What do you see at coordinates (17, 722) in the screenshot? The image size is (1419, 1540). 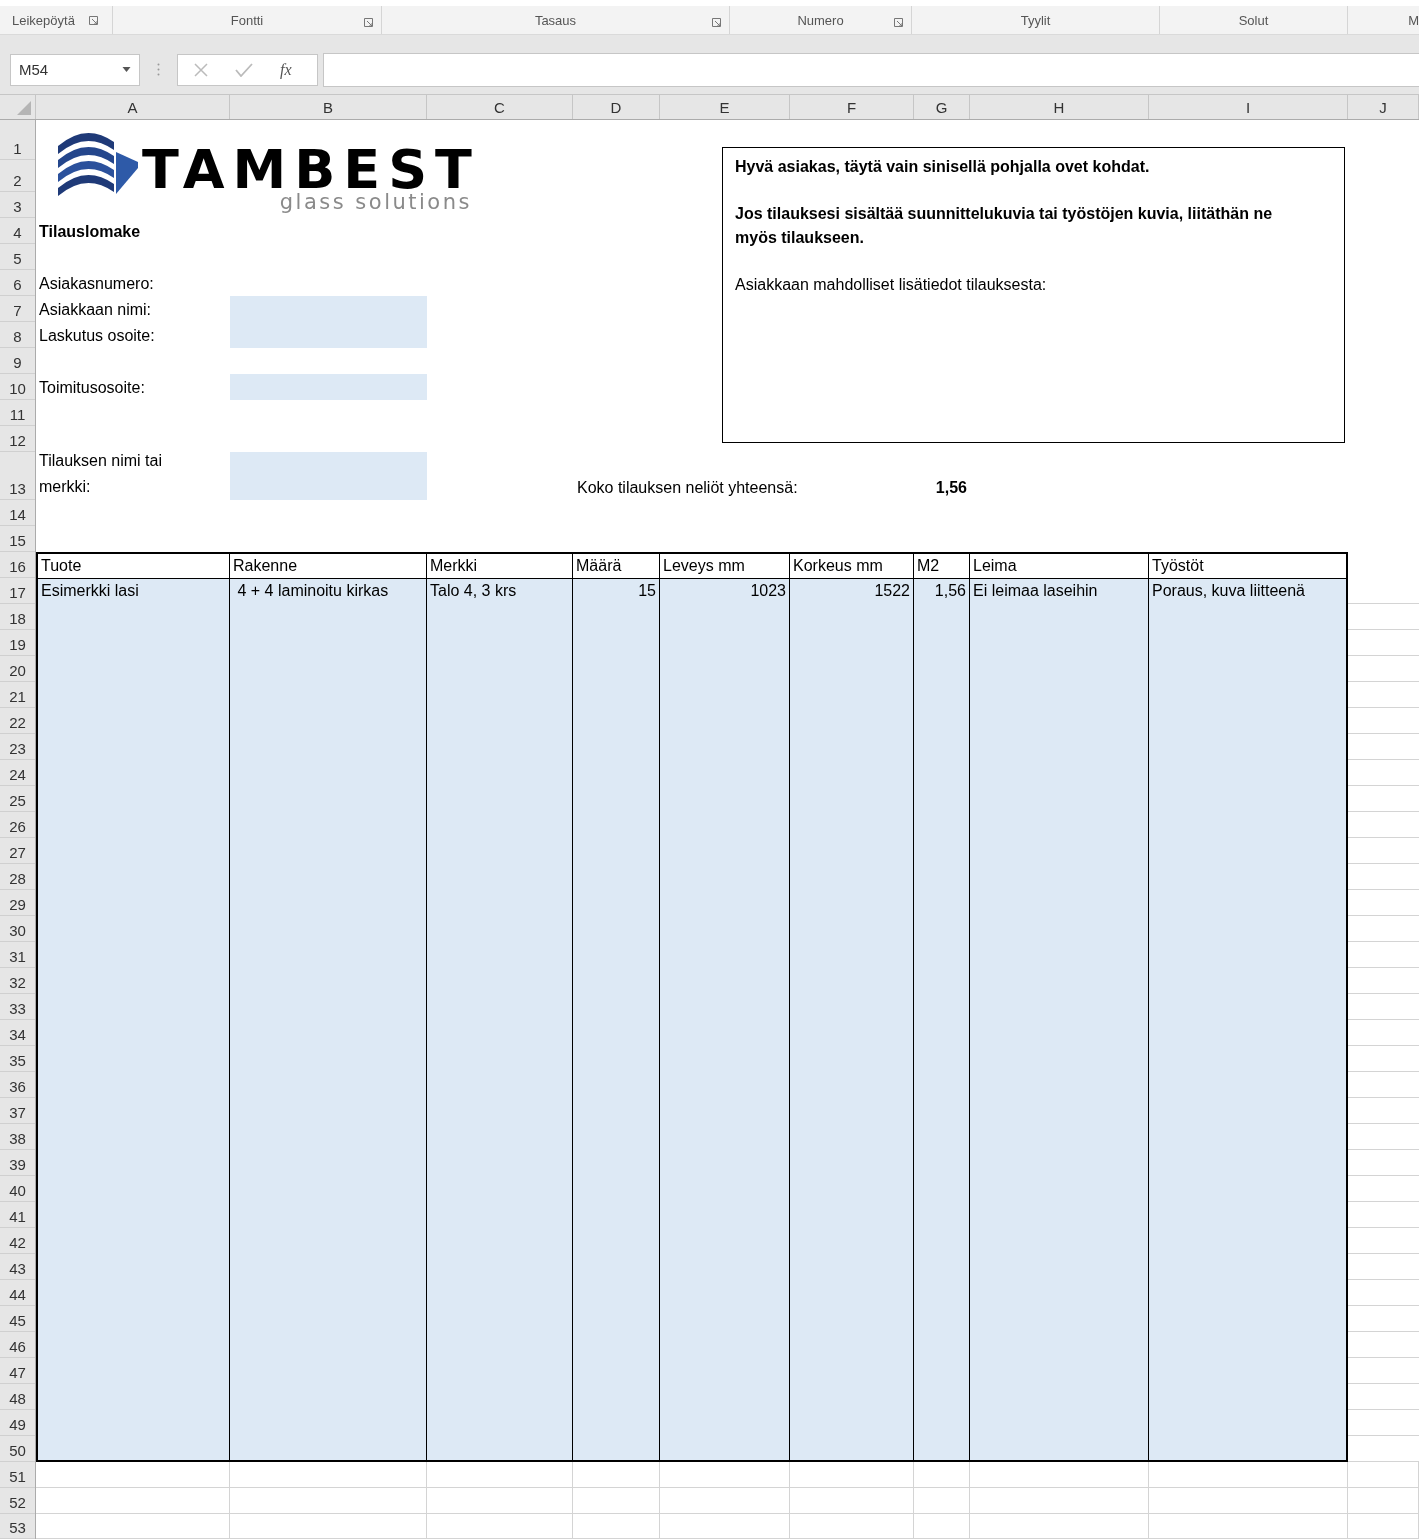 I see `row-header: 22` at bounding box center [17, 722].